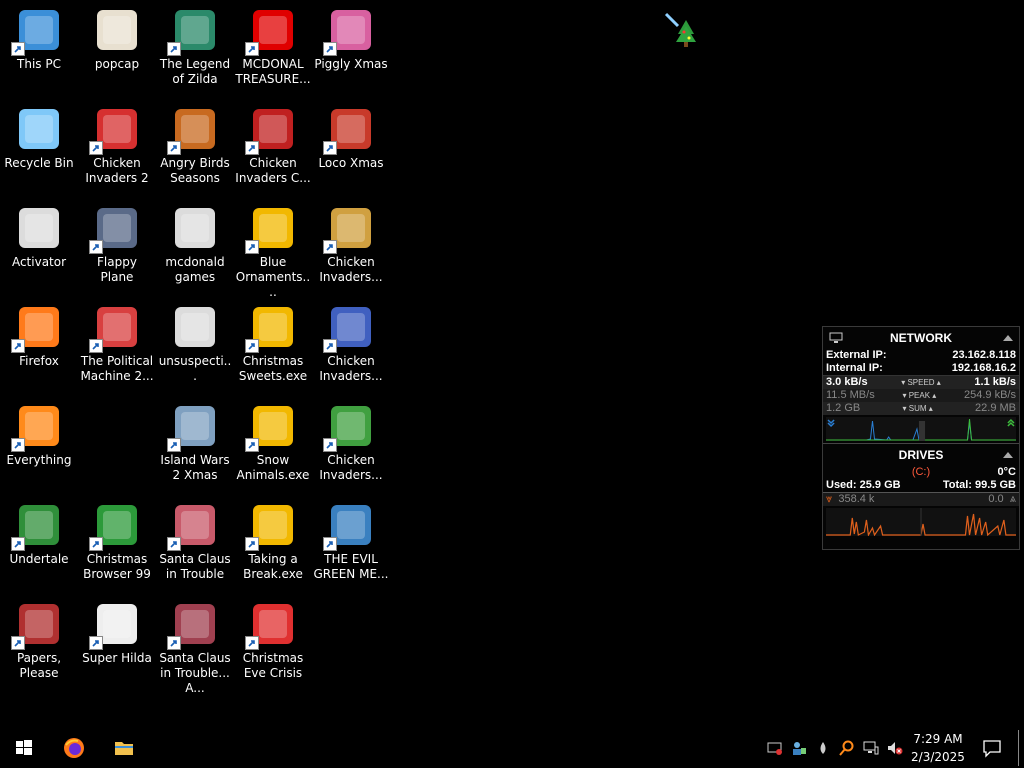  What do you see at coordinates (921, 455) in the screenshot?
I see `drives-header: DRIVES` at bounding box center [921, 455].